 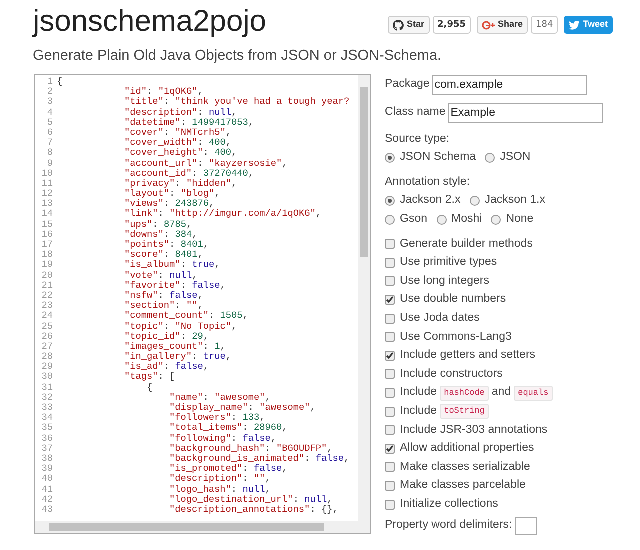 What do you see at coordinates (238, 56) in the screenshot?
I see `site-subtitle: Generate Plain Old Java Objects from JSON or JSON-Schema.` at bounding box center [238, 56].